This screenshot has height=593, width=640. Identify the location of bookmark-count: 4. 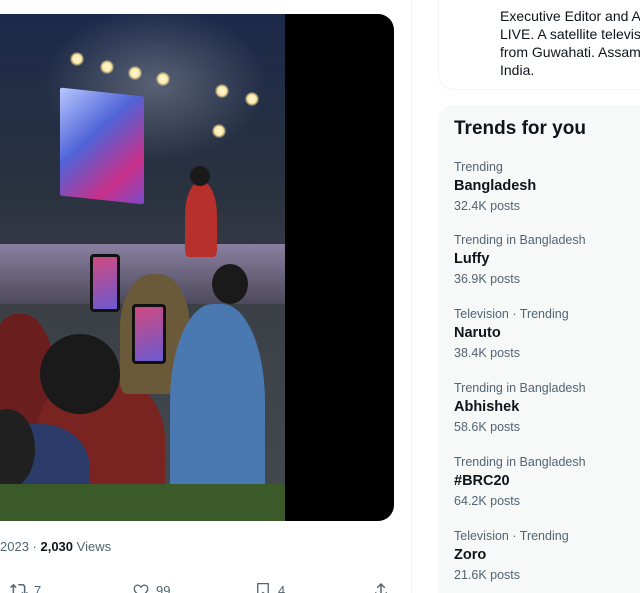
(282, 587).